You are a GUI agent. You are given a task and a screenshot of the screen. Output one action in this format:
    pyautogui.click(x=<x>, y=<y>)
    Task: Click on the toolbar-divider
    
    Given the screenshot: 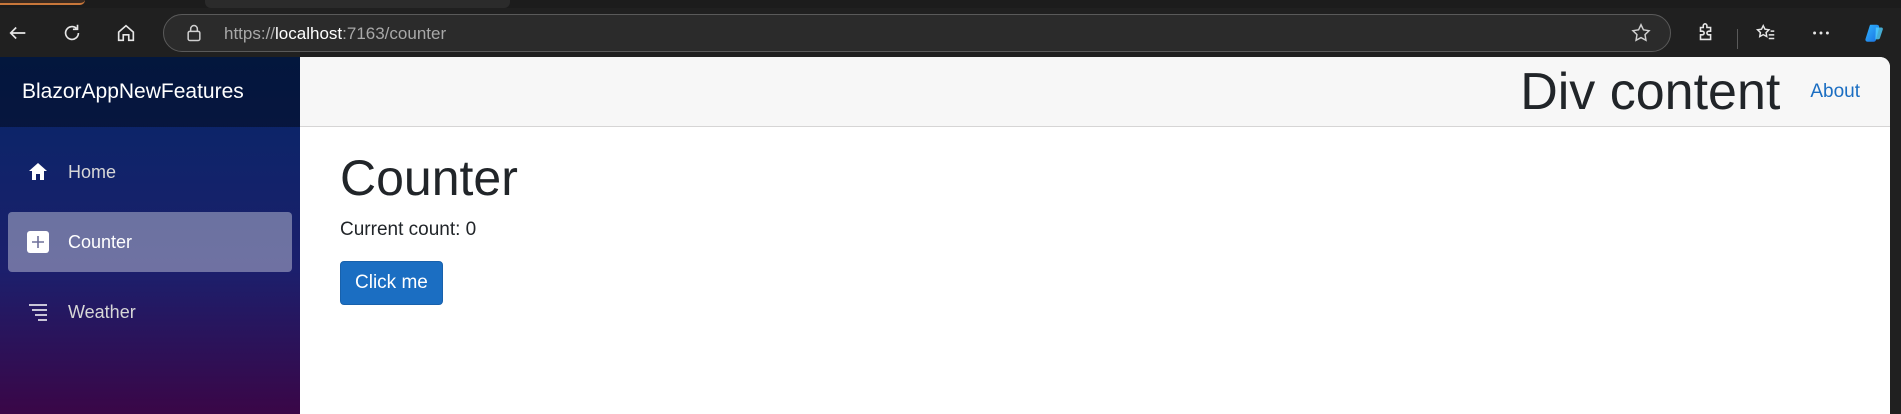 What is the action you would take?
    pyautogui.click(x=1737, y=39)
    